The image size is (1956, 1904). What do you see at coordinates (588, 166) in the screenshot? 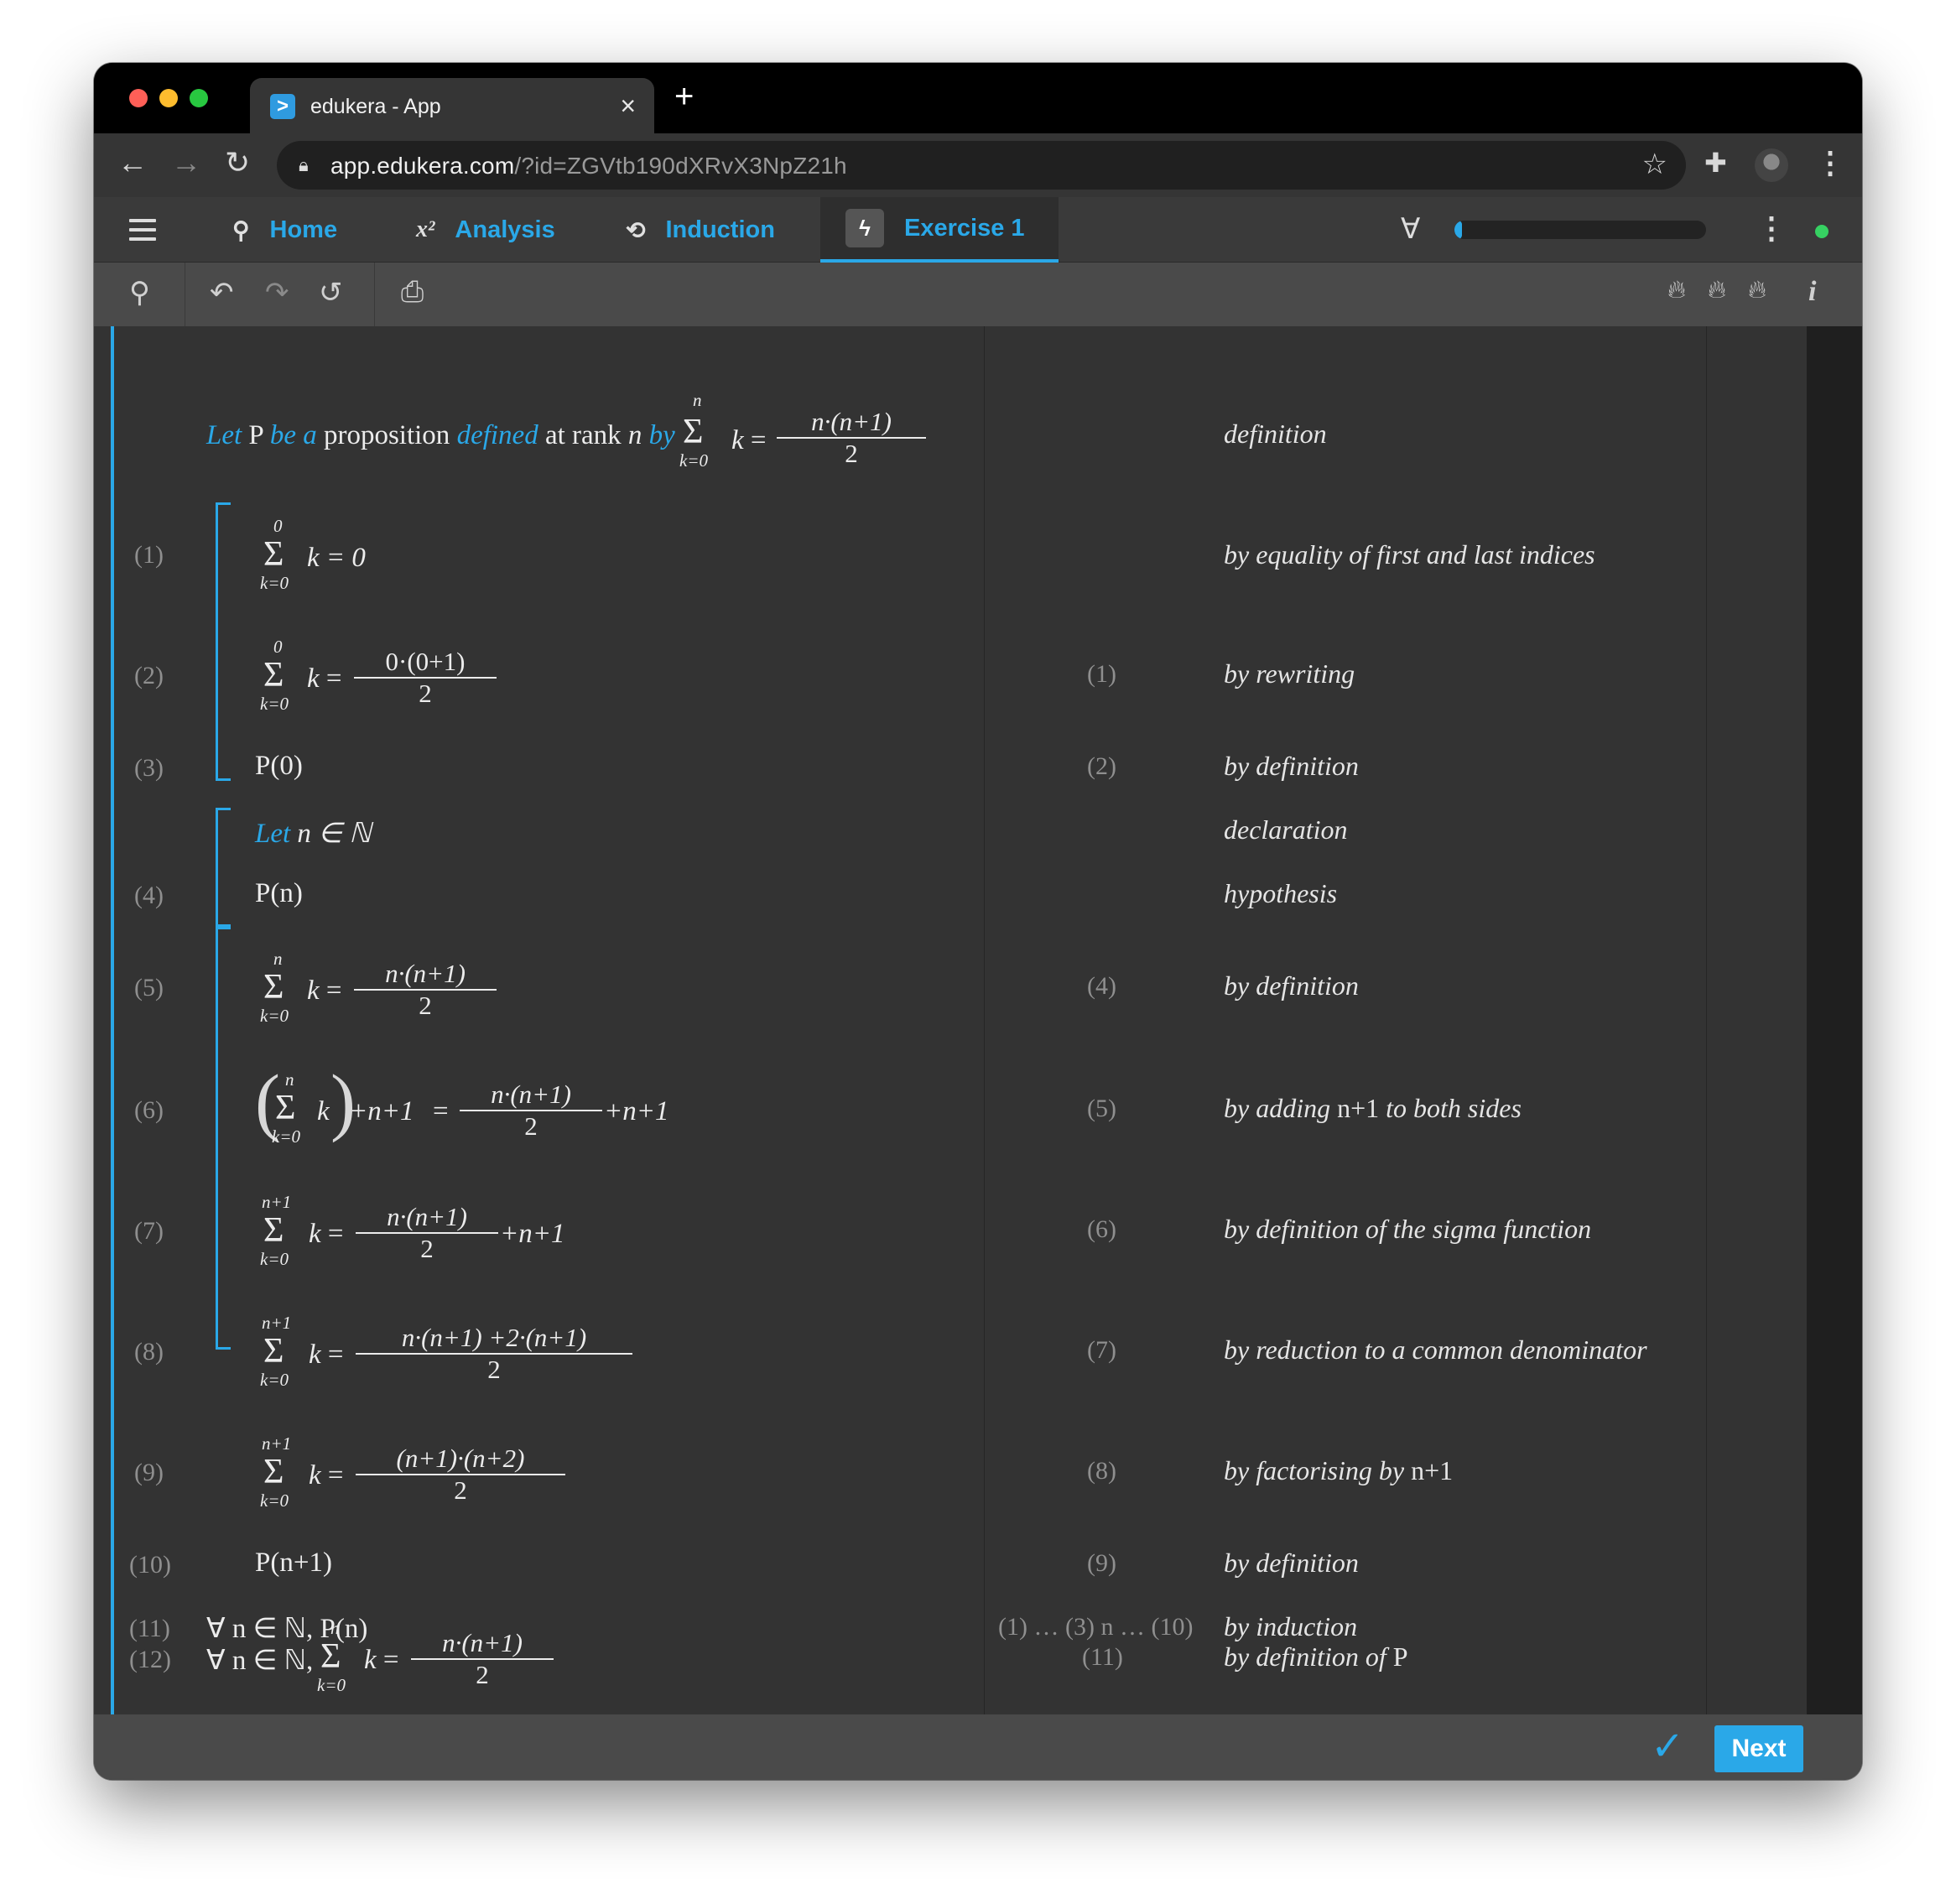
I see `url-text: app.edukera.com/?id=ZGVtb190dXRvX3NpZ21h` at bounding box center [588, 166].